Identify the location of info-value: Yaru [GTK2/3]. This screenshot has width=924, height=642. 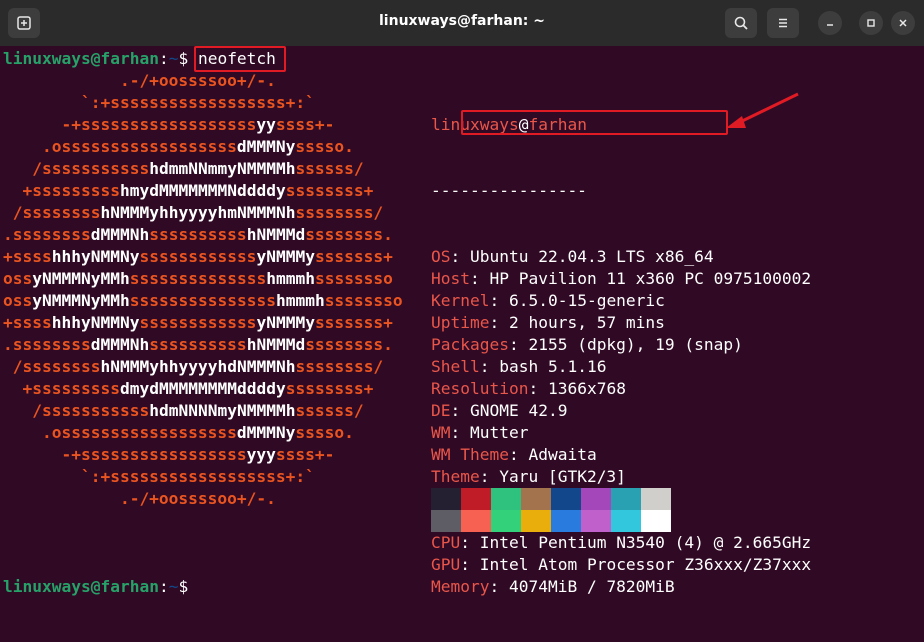
(562, 476).